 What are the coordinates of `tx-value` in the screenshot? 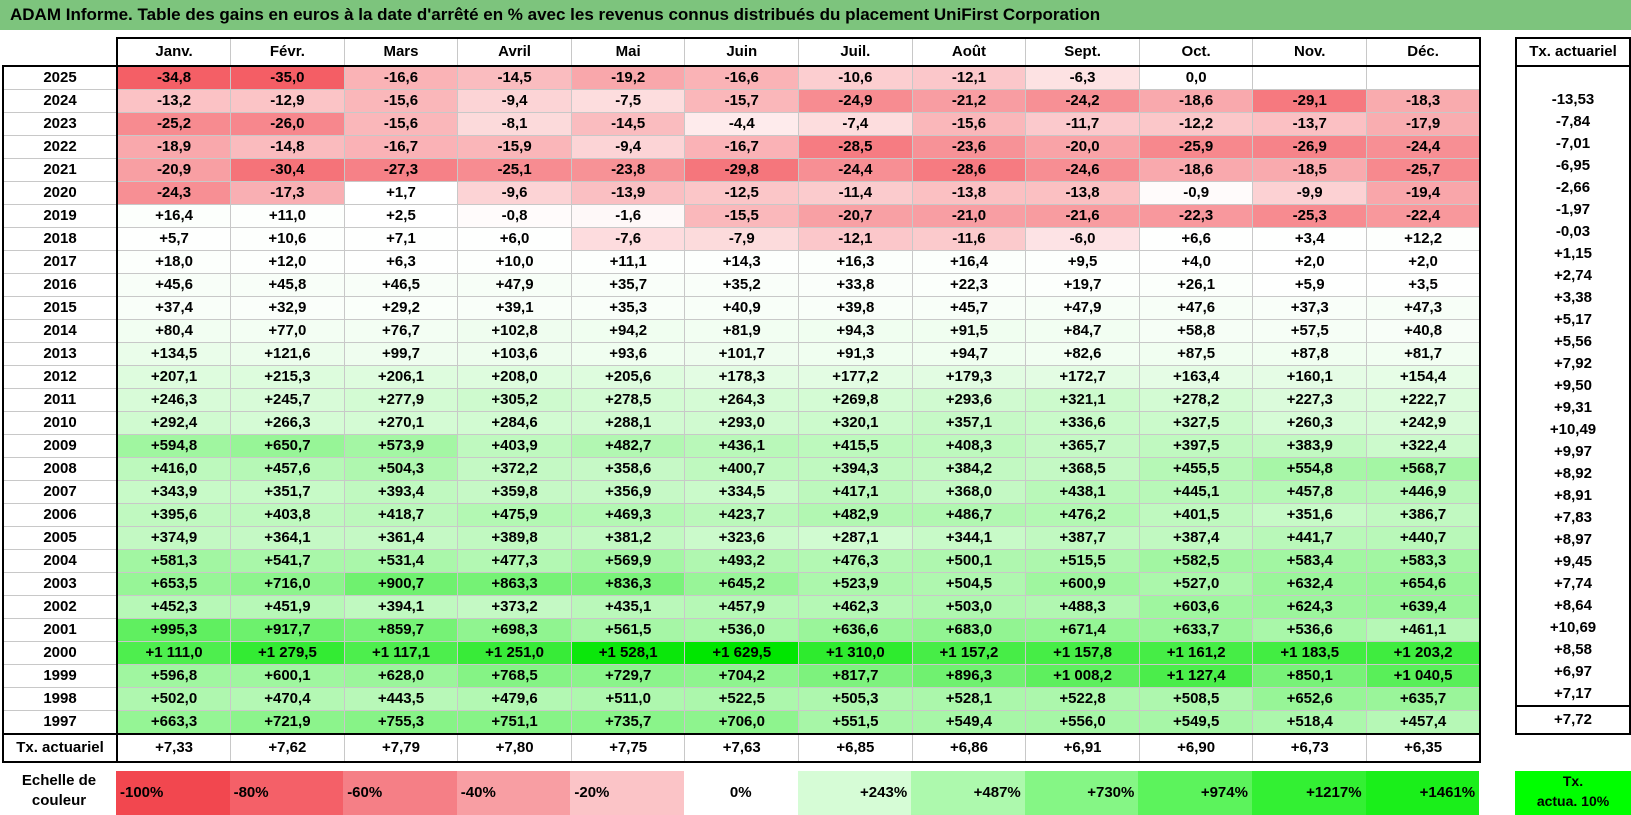 It's located at (1573, 77).